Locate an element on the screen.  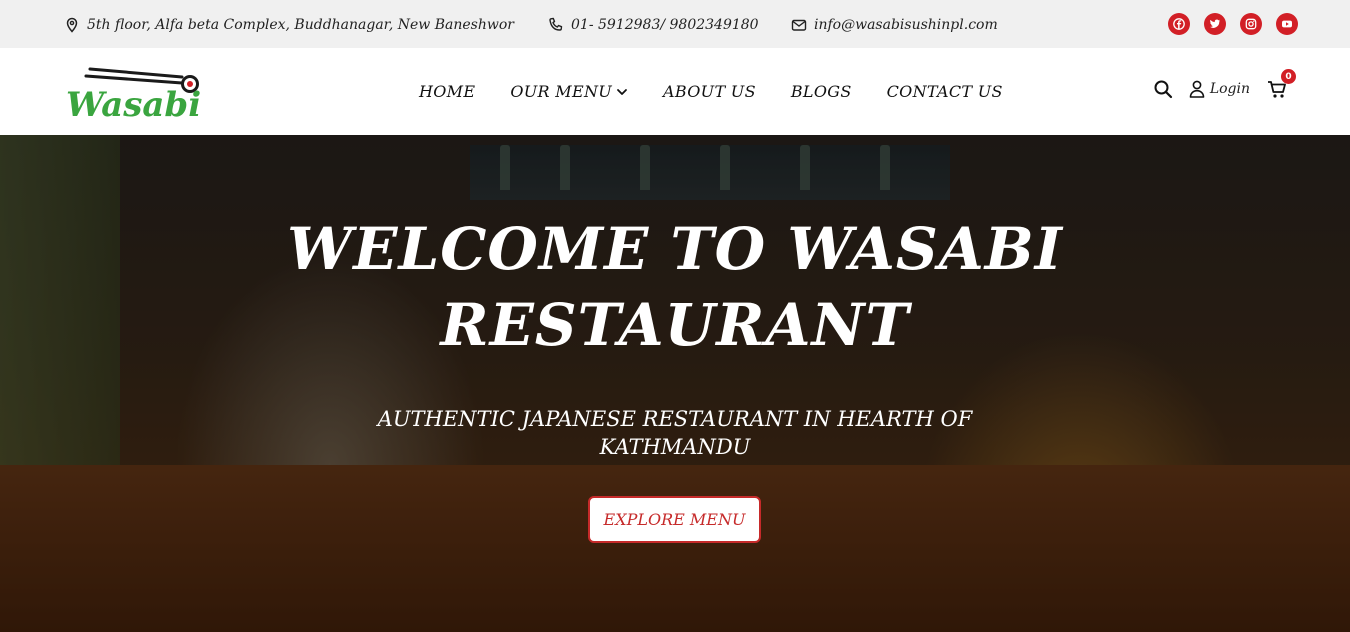
main-navigation: HOME OUR MENU ABOUT US BLOGS CONTACT US is located at coordinates (711, 91).